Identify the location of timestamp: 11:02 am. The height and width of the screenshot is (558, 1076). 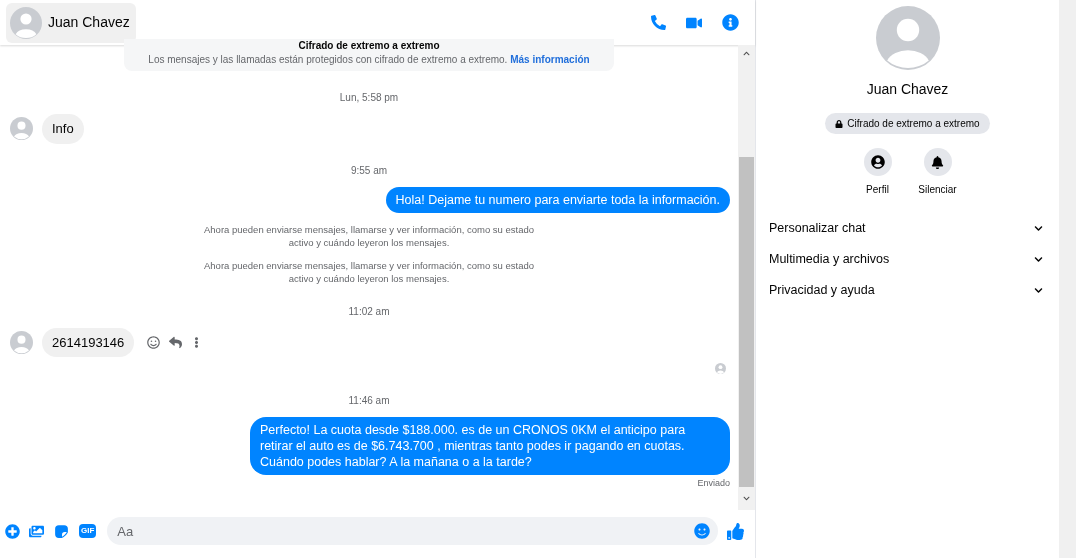
(369, 311).